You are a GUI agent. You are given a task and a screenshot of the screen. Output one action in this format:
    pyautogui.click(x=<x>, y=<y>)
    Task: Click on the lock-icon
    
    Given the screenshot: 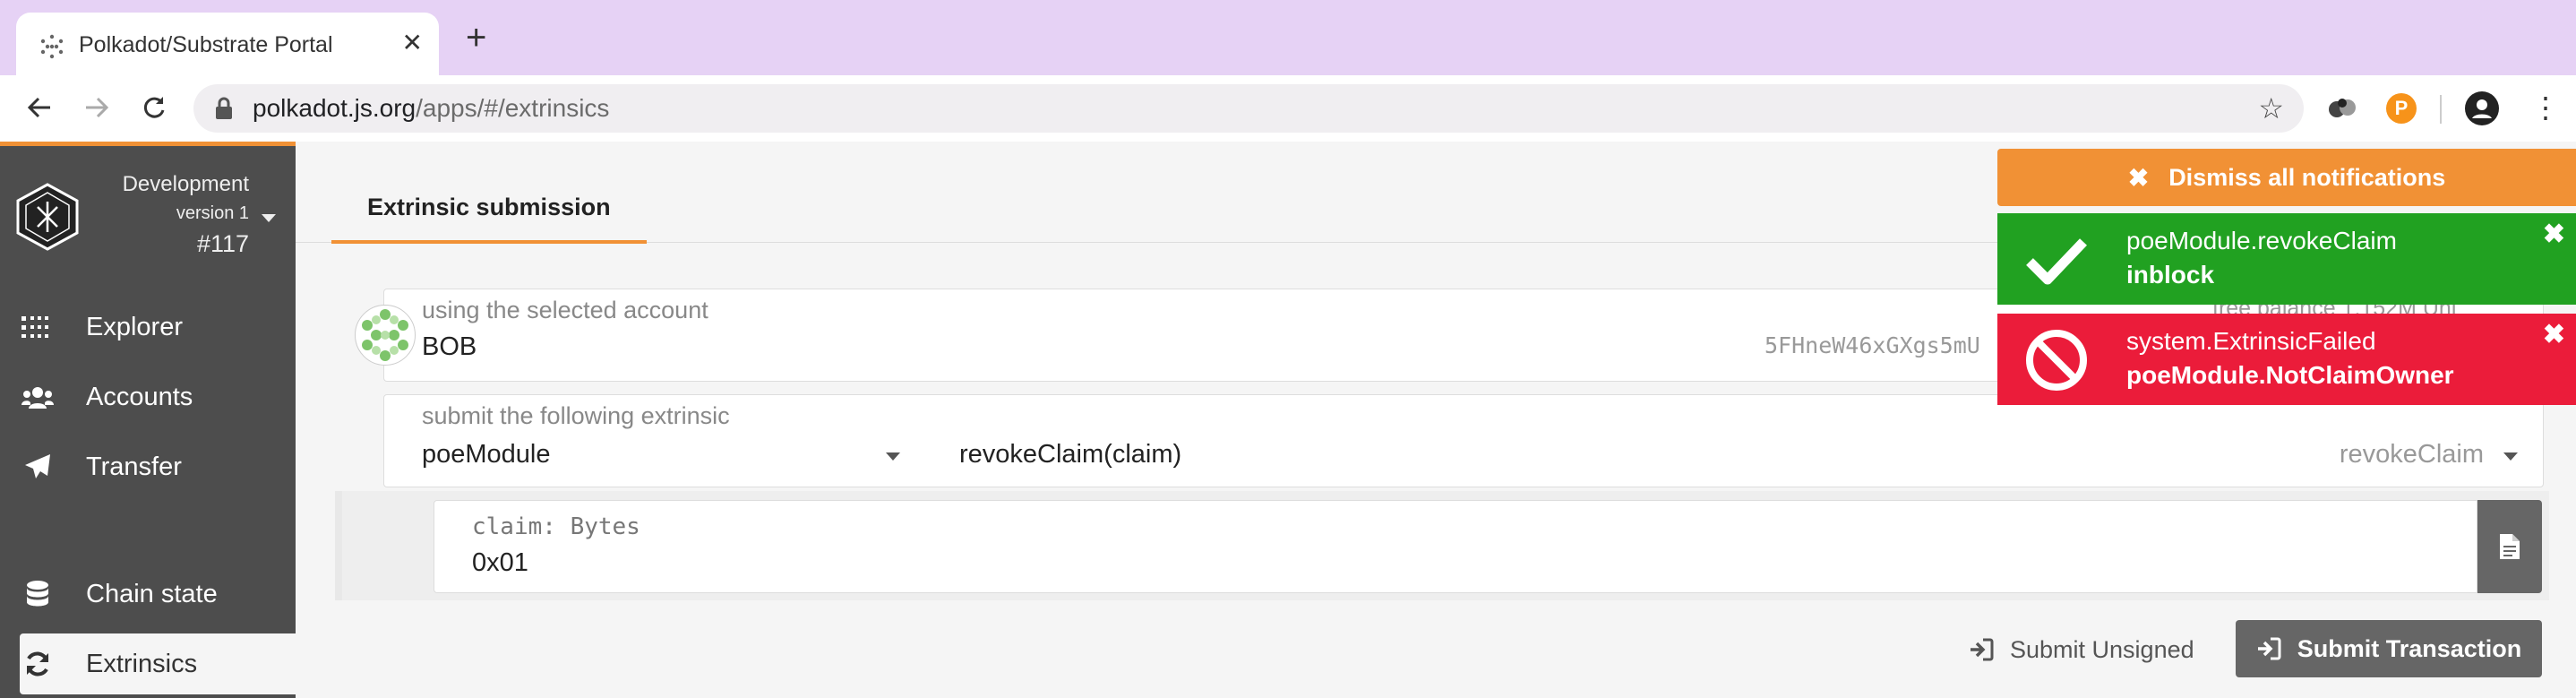 What is the action you would take?
    pyautogui.click(x=224, y=108)
    